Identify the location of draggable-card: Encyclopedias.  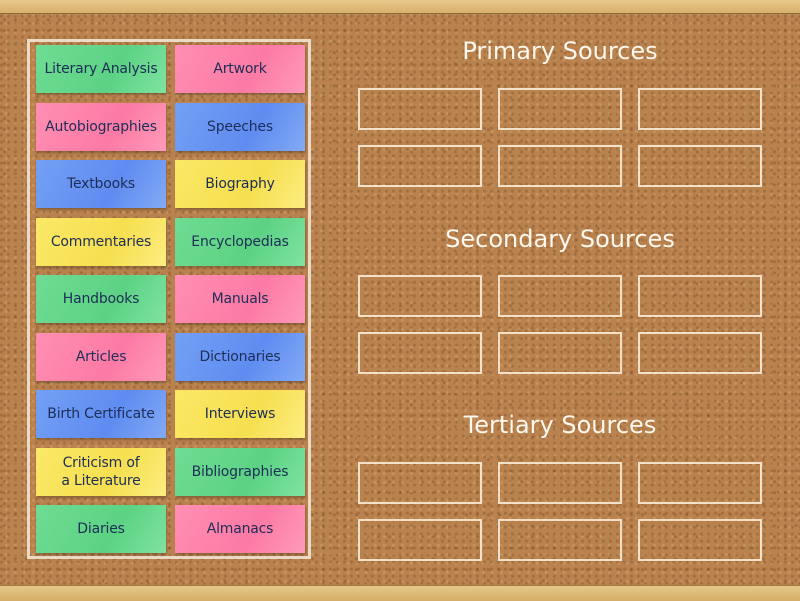
(240, 241).